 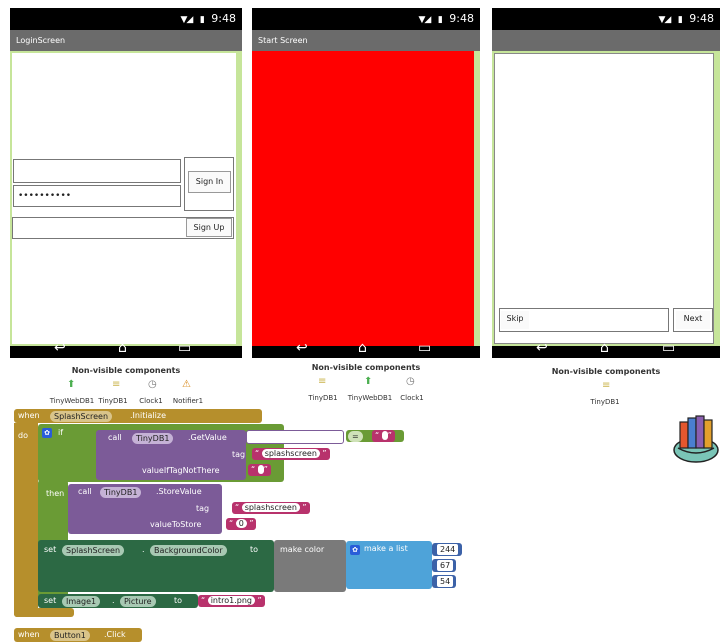 What do you see at coordinates (186, 384) in the screenshot?
I see `notifier-icon: ⚠` at bounding box center [186, 384].